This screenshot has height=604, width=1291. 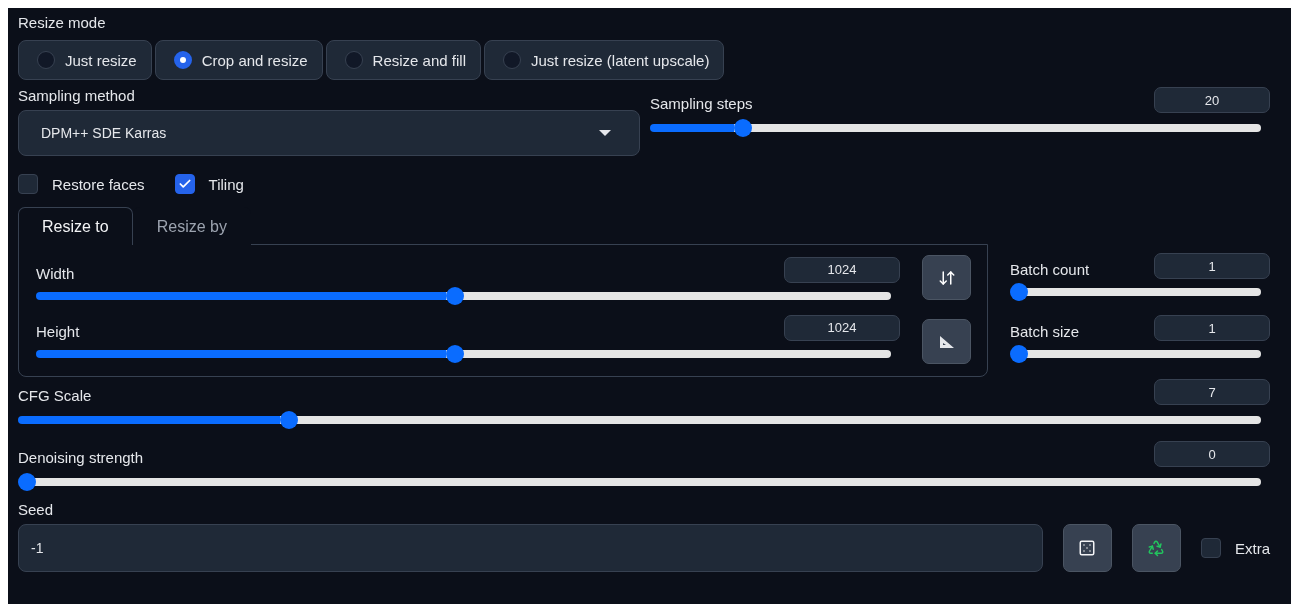 I want to click on dropdown-value: DPM++ SDE Karras, so click(x=104, y=133).